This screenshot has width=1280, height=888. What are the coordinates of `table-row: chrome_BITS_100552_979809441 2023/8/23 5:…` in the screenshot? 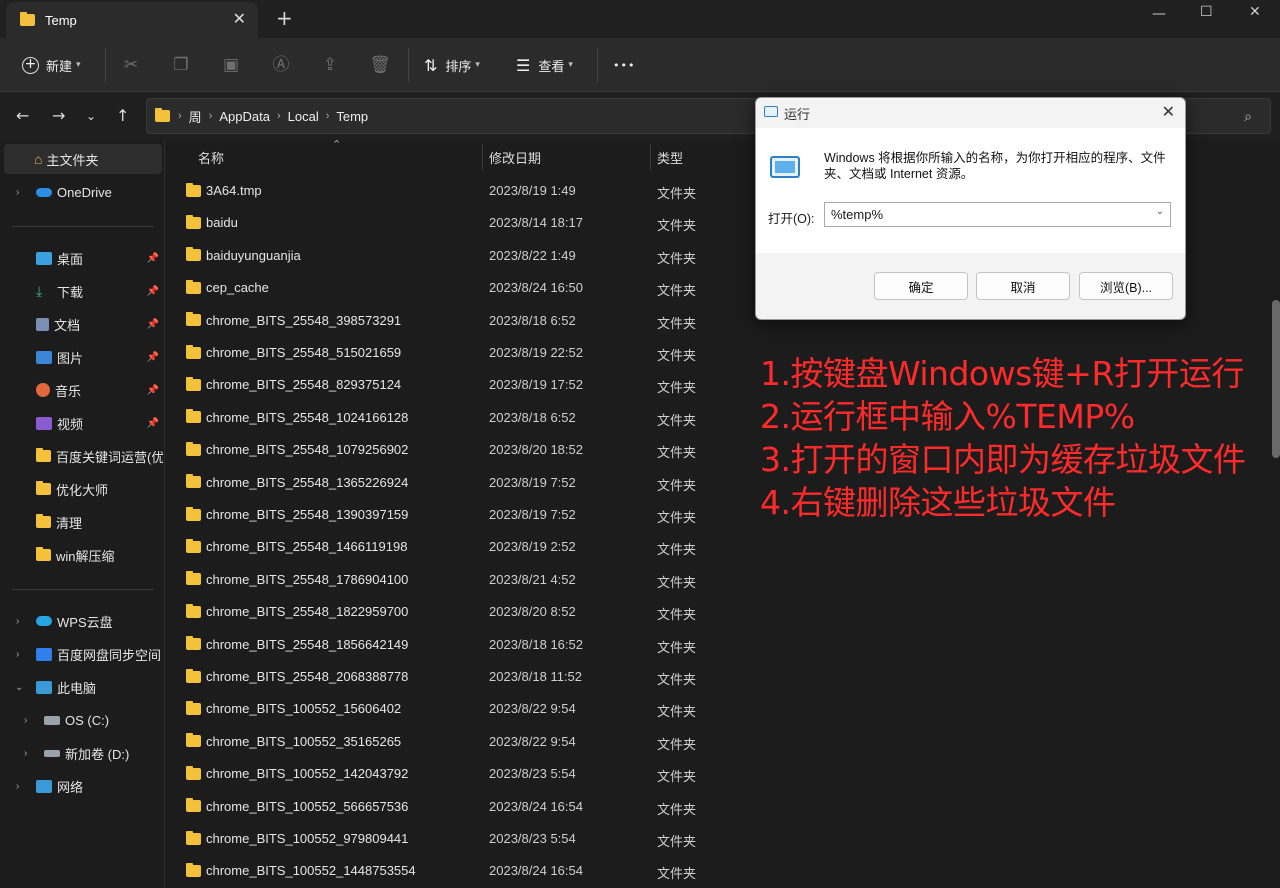 It's located at (723, 839).